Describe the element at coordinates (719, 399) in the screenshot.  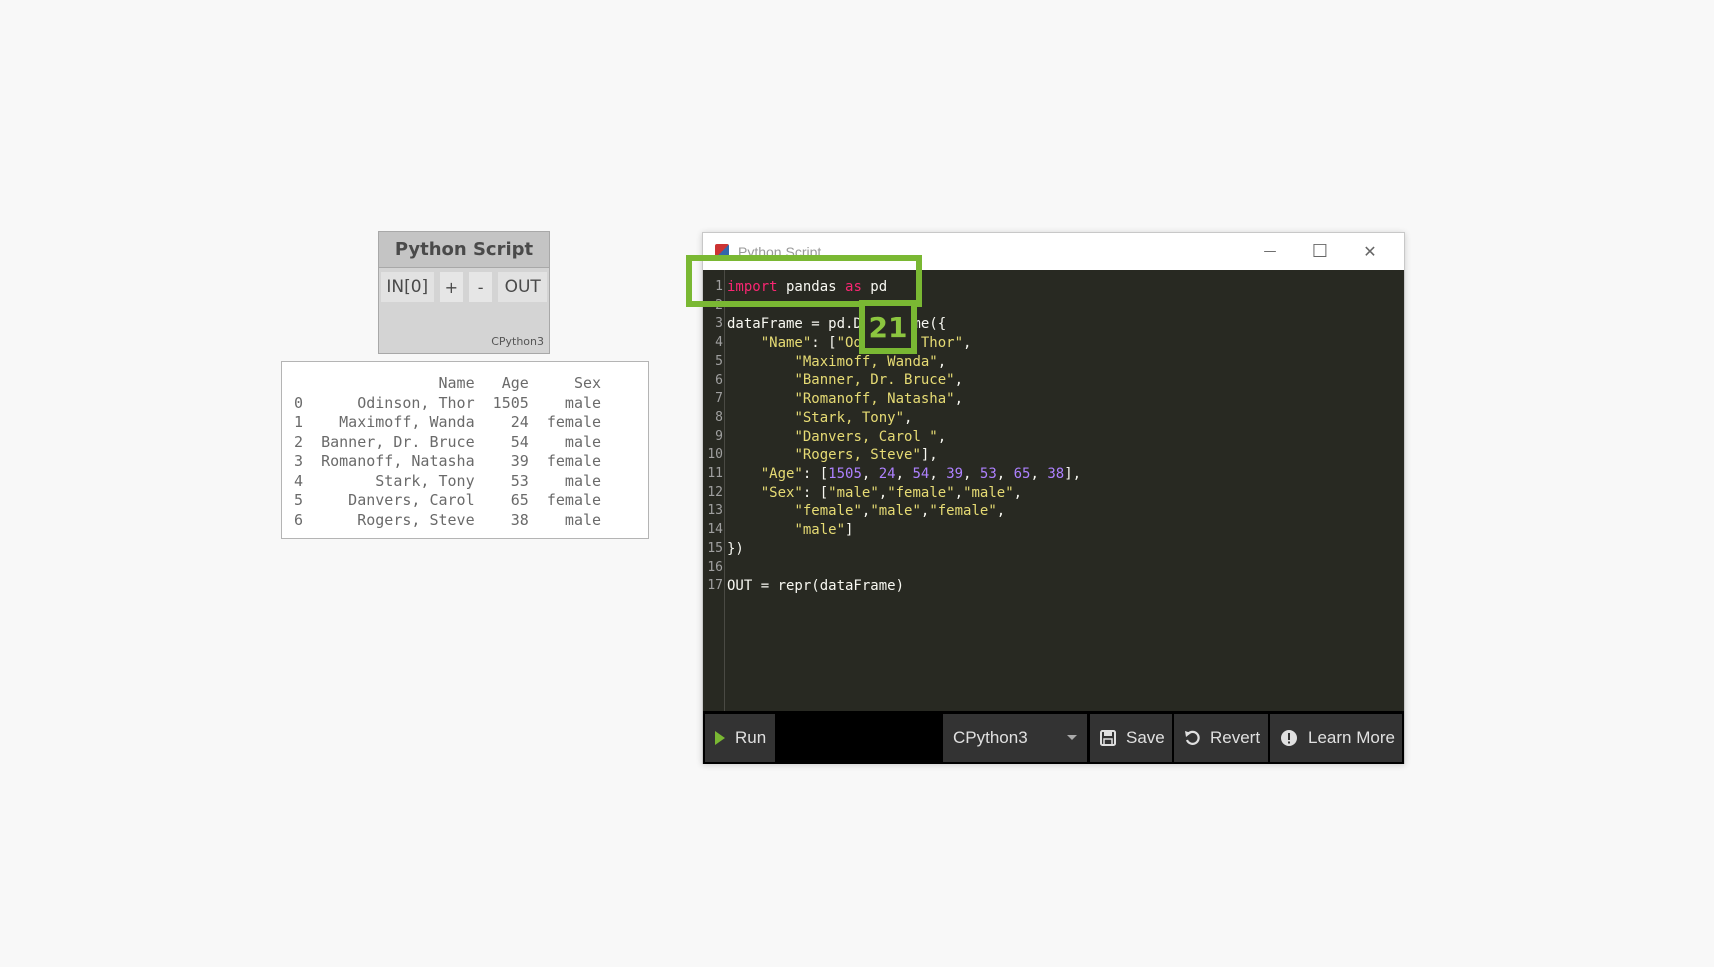
I see `line-number: 7` at that location.